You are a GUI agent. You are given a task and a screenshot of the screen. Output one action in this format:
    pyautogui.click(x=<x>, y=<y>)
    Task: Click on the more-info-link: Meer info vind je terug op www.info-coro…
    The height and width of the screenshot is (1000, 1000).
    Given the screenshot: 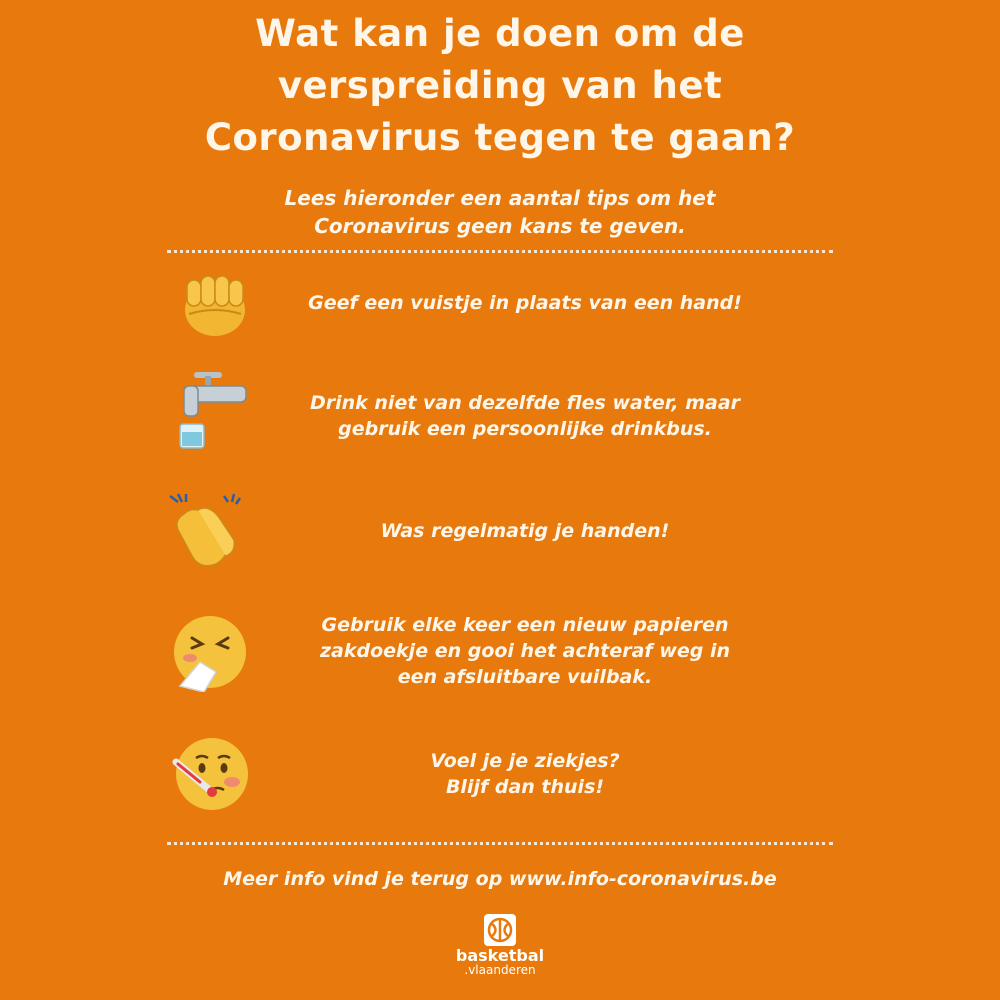 What is the action you would take?
    pyautogui.click(x=500, y=879)
    